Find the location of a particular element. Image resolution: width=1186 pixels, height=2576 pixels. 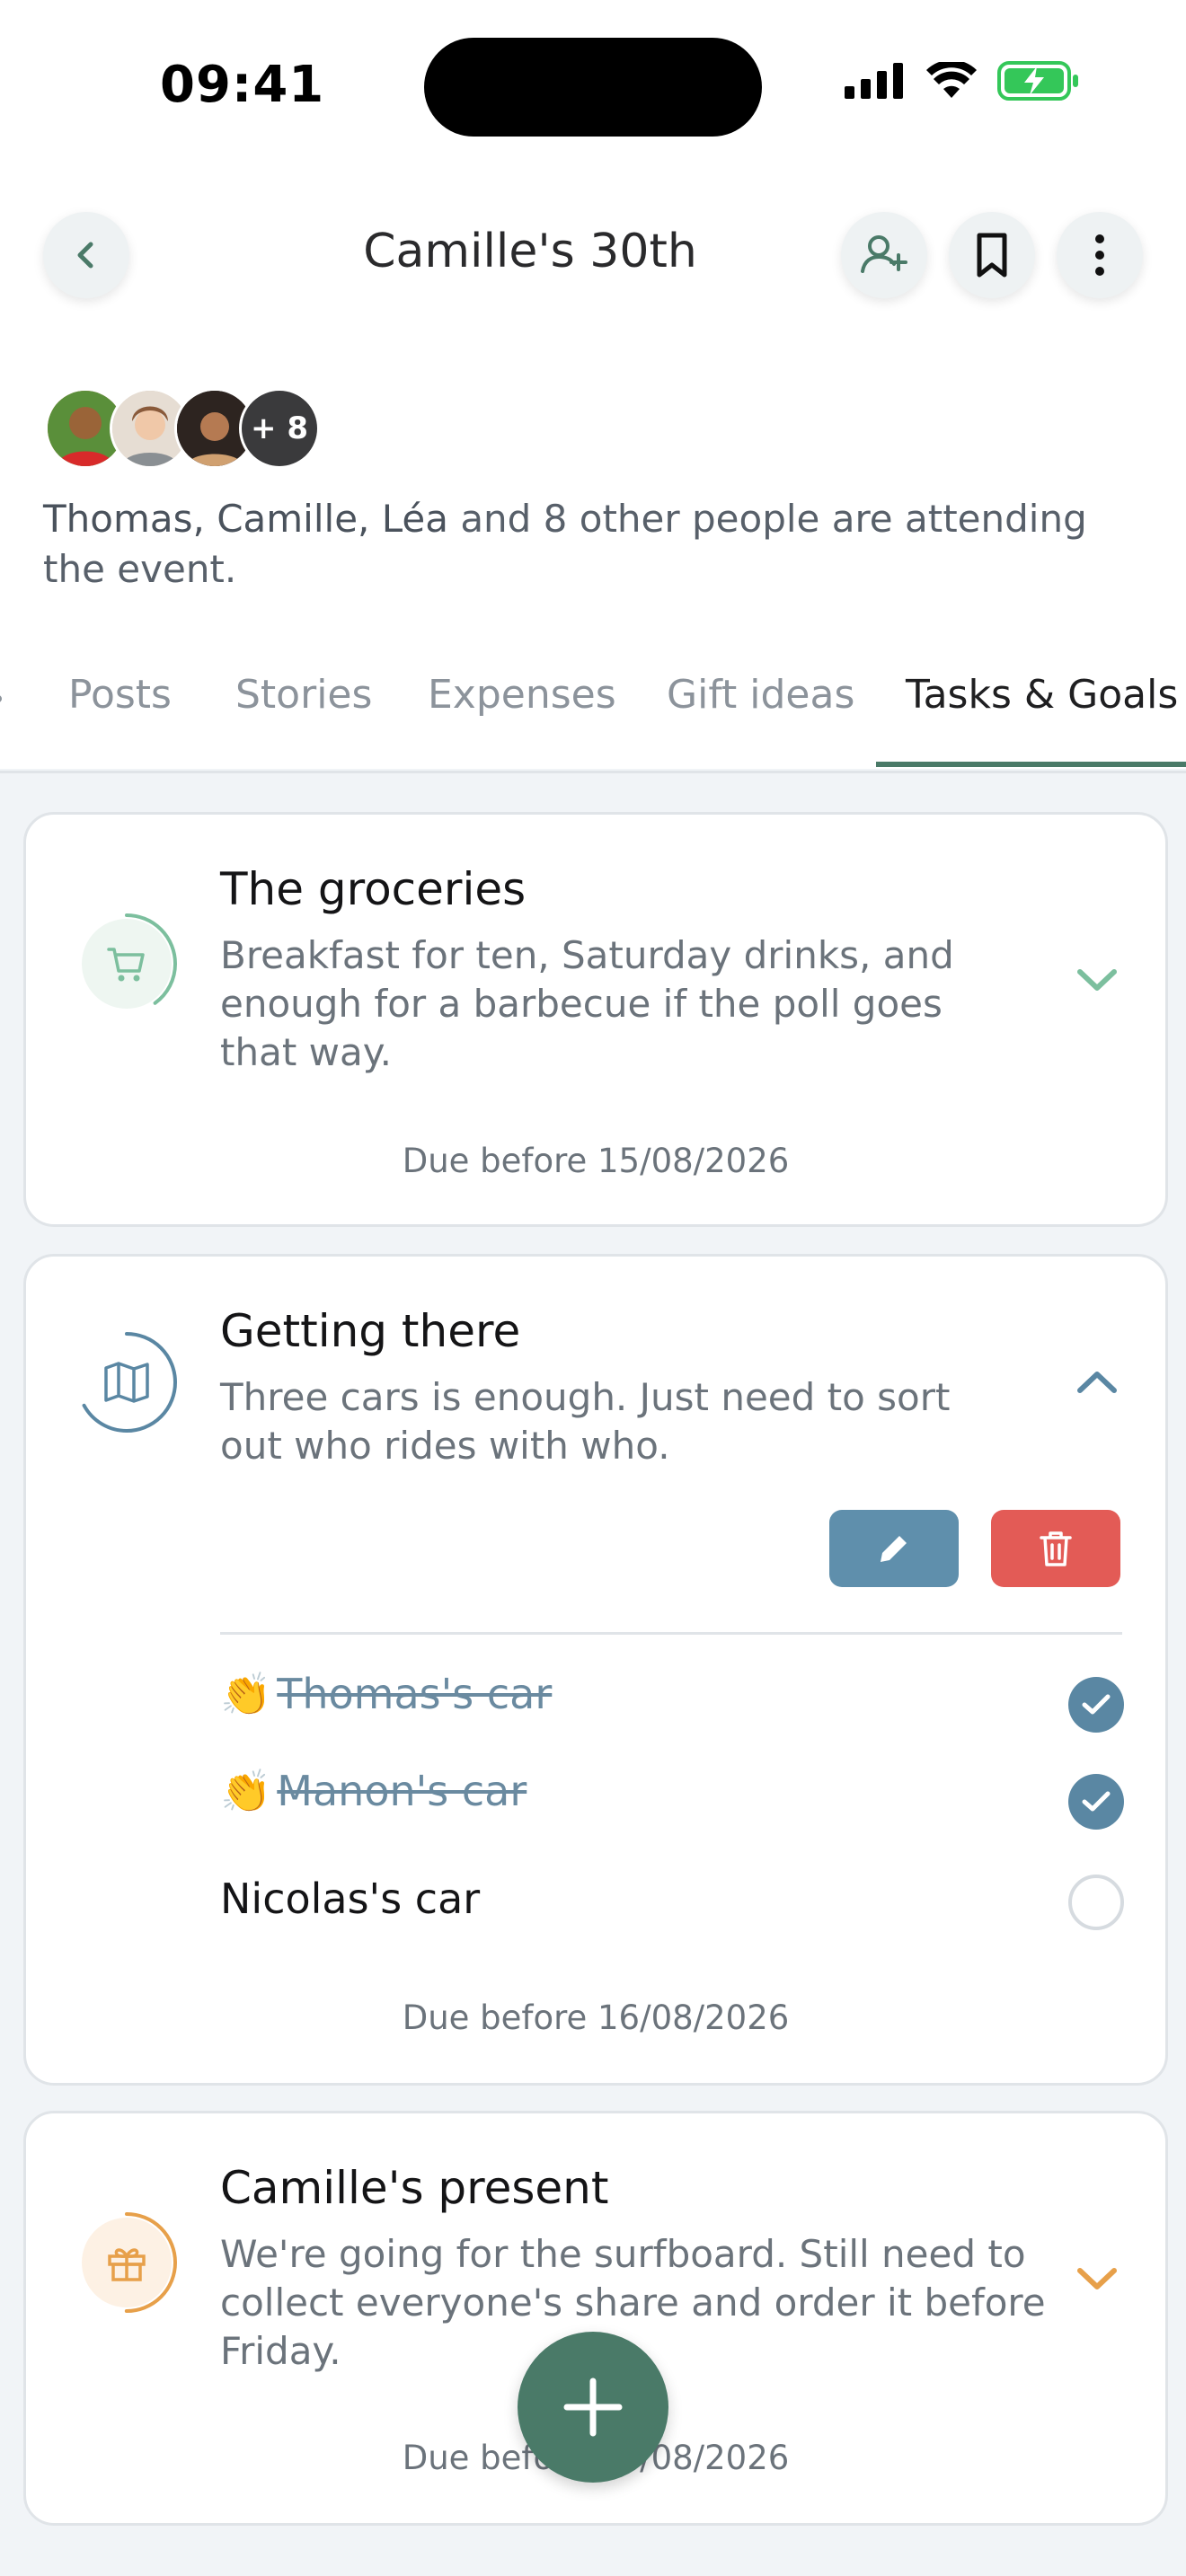

more-button is located at coordinates (1100, 255).